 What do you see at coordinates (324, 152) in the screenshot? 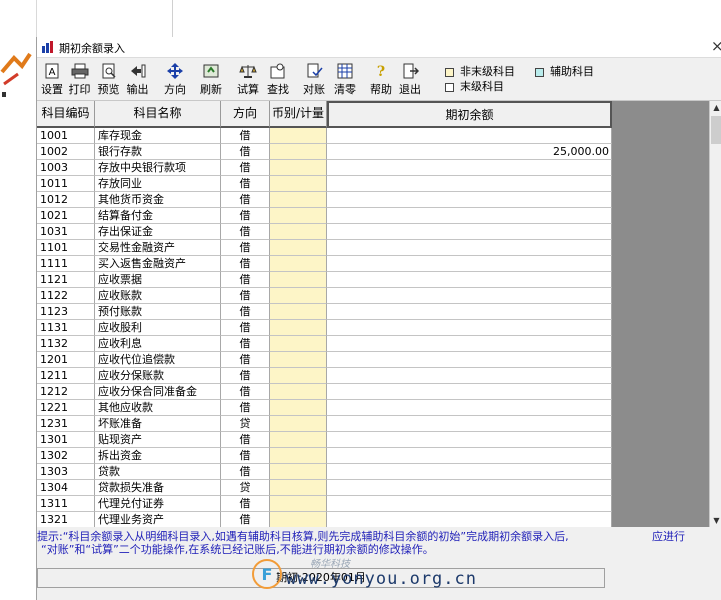
I see `table-row: 1002 银行存款借 25,000.00` at bounding box center [324, 152].